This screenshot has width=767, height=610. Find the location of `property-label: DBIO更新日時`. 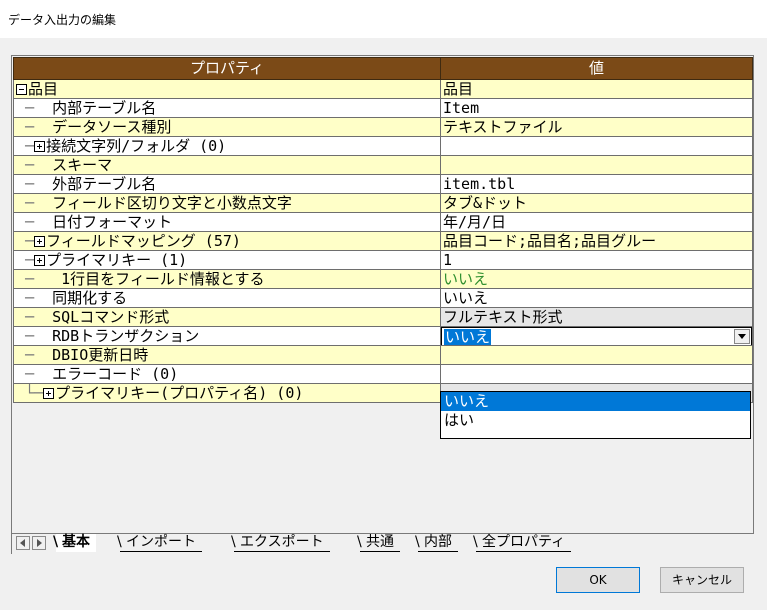

property-label: DBIO更新日時 is located at coordinates (100, 354).